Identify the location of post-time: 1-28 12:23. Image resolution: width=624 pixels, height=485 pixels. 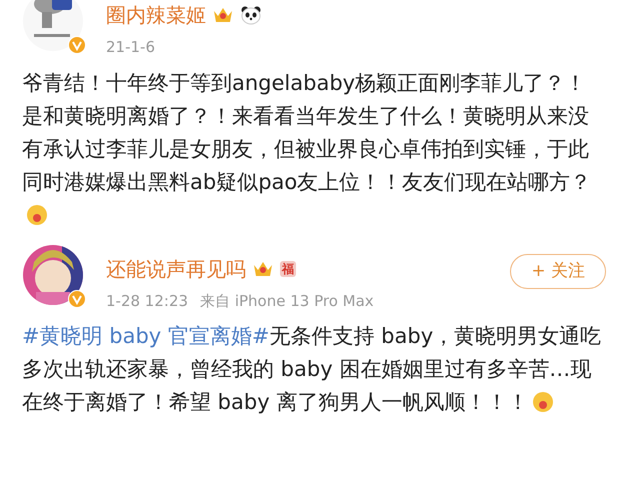
(147, 301).